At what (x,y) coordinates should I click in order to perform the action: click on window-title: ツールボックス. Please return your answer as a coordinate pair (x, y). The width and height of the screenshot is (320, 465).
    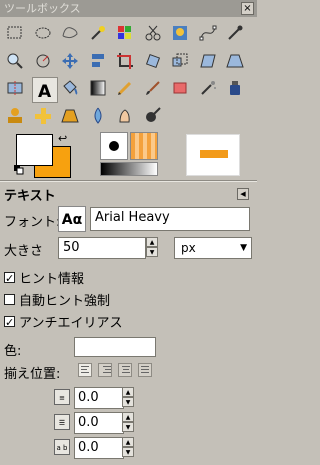
    Looking at the image, I should click on (42, 8).